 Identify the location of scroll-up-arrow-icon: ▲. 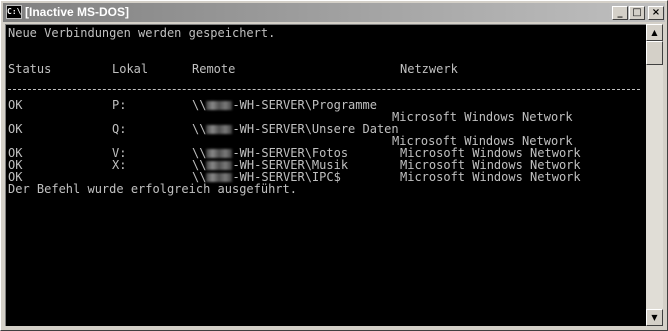
(654, 32).